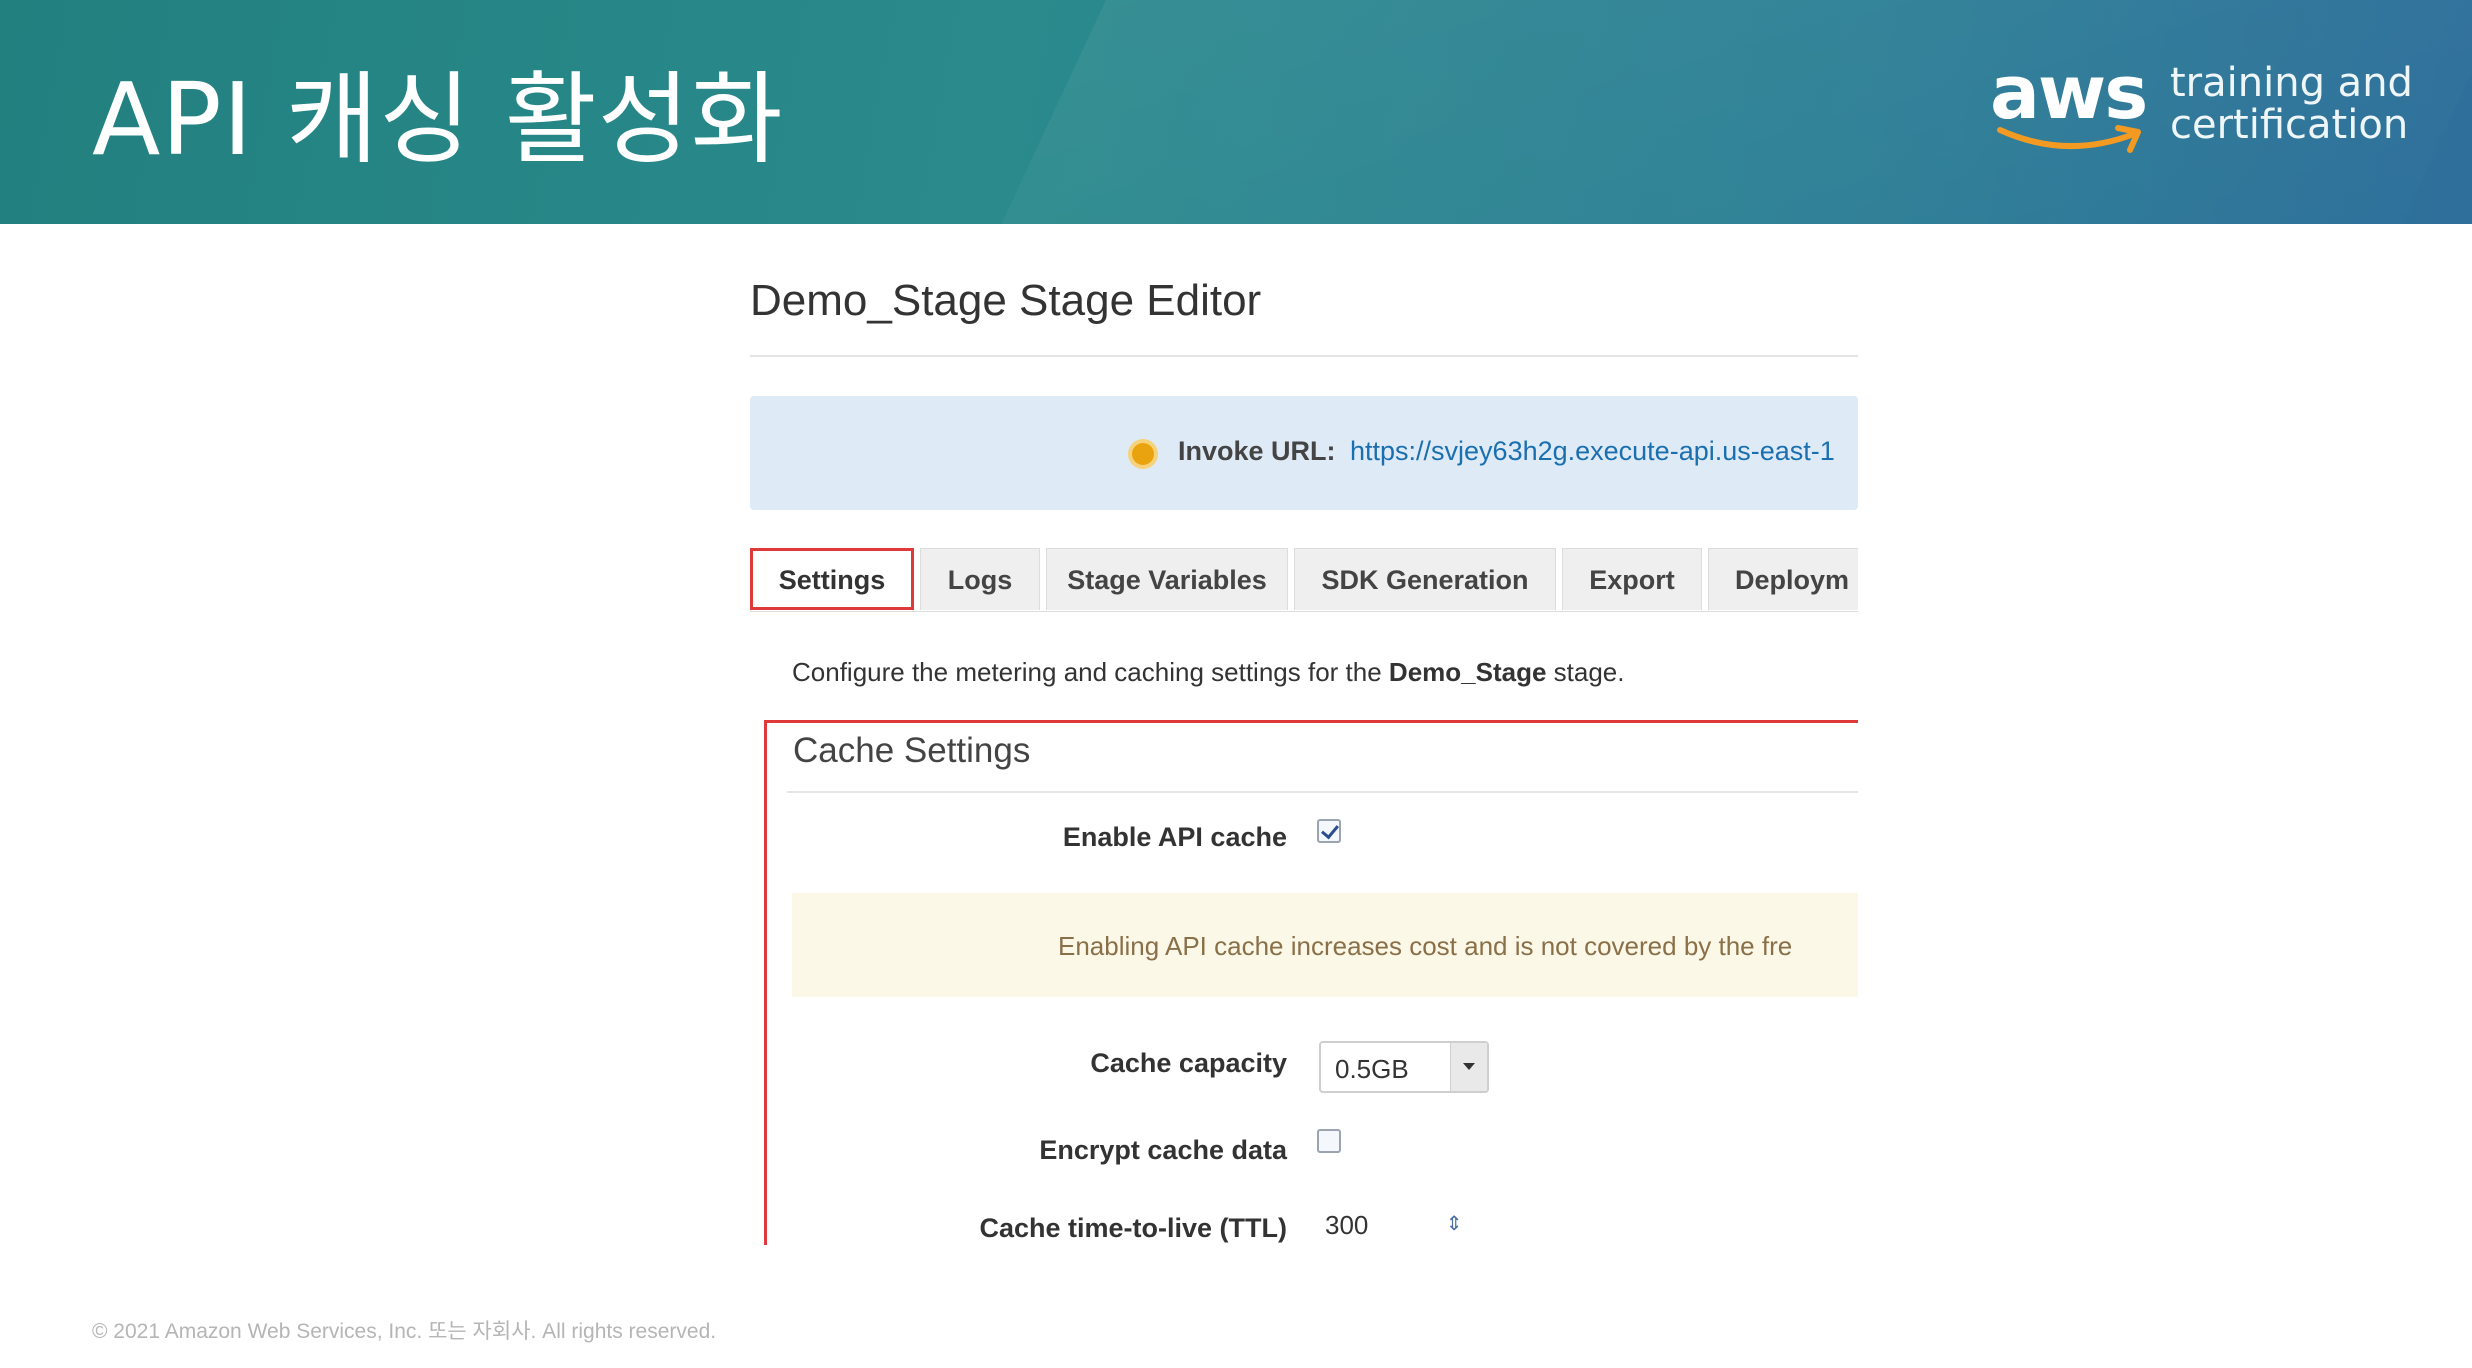 The width and height of the screenshot is (2472, 1368). I want to click on tab-settings: Settings, so click(832, 579).